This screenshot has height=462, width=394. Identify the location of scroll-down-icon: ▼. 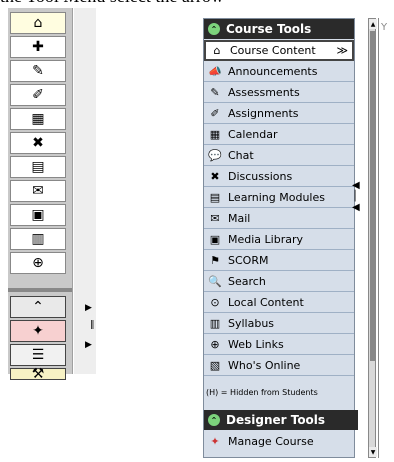
(373, 452).